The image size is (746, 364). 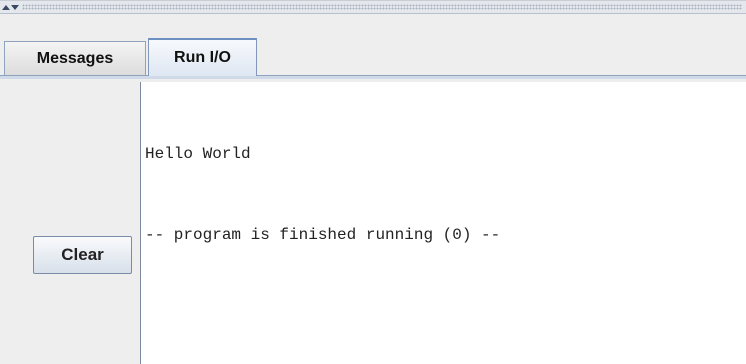 I want to click on output-line: Hello World, so click(x=198, y=154).